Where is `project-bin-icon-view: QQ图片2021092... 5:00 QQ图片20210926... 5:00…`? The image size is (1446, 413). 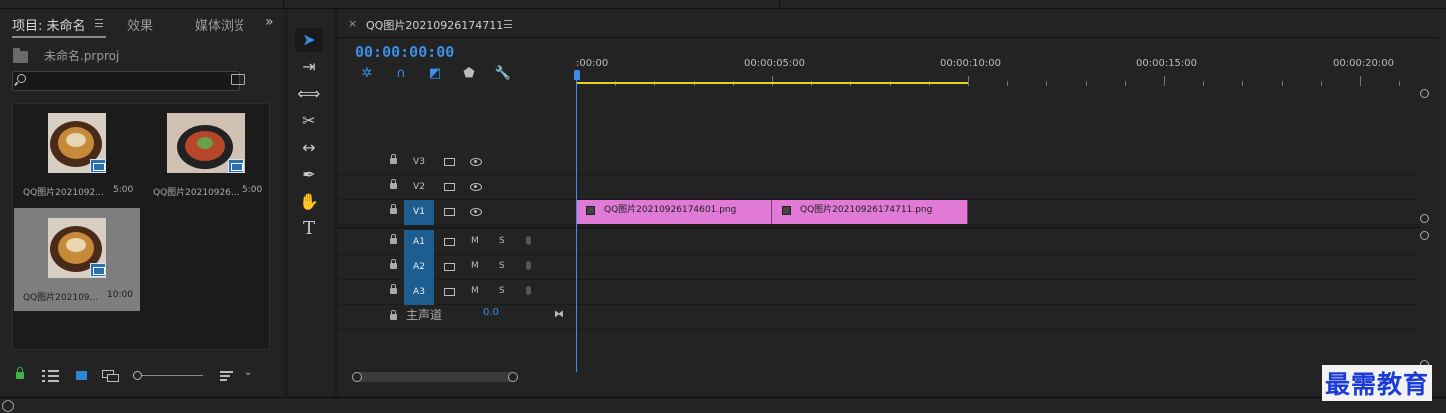 project-bin-icon-view: QQ图片2021092... 5:00 QQ图片20210926... 5:00… is located at coordinates (141, 226).